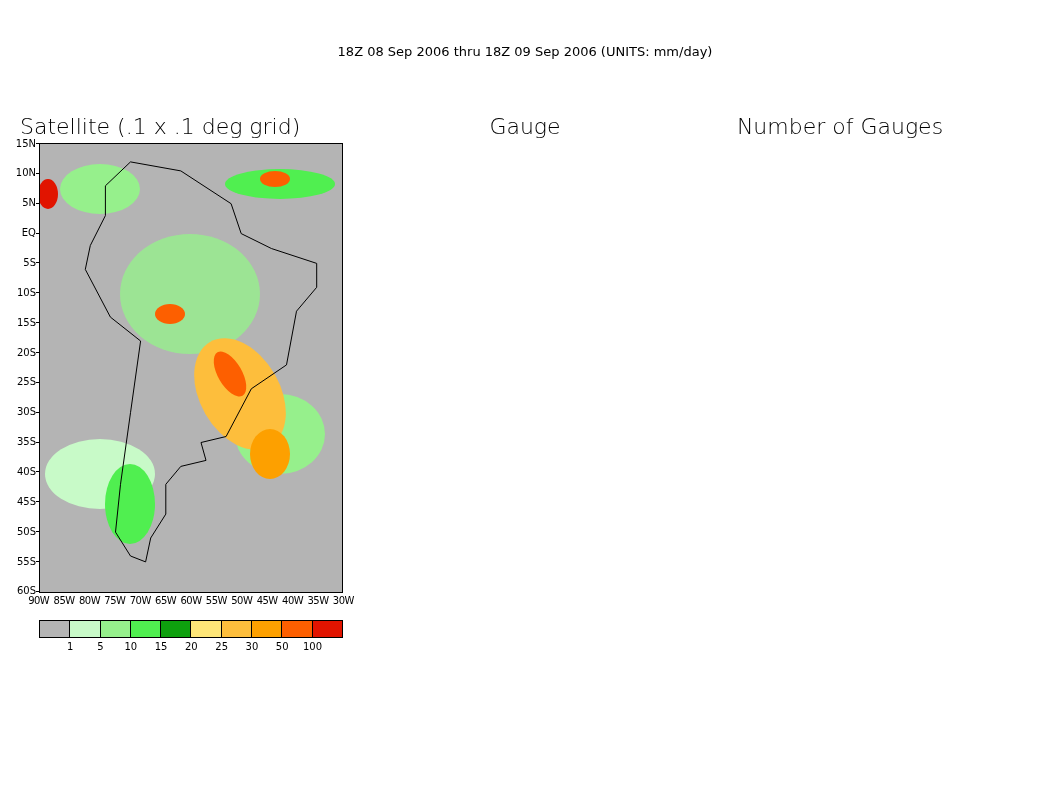 The height and width of the screenshot is (800, 1050). I want to click on latitude-label: 25S, so click(26, 382).